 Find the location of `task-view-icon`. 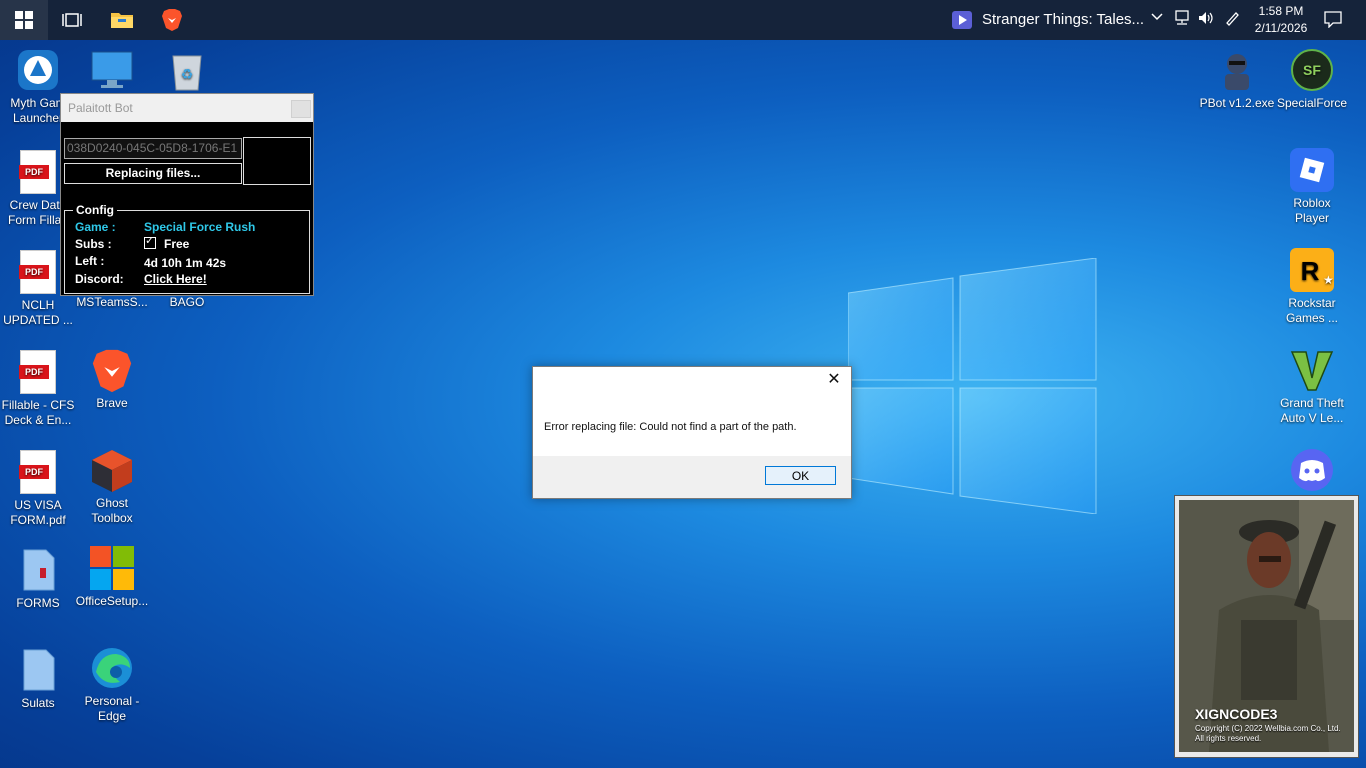

task-view-icon is located at coordinates (72, 20).